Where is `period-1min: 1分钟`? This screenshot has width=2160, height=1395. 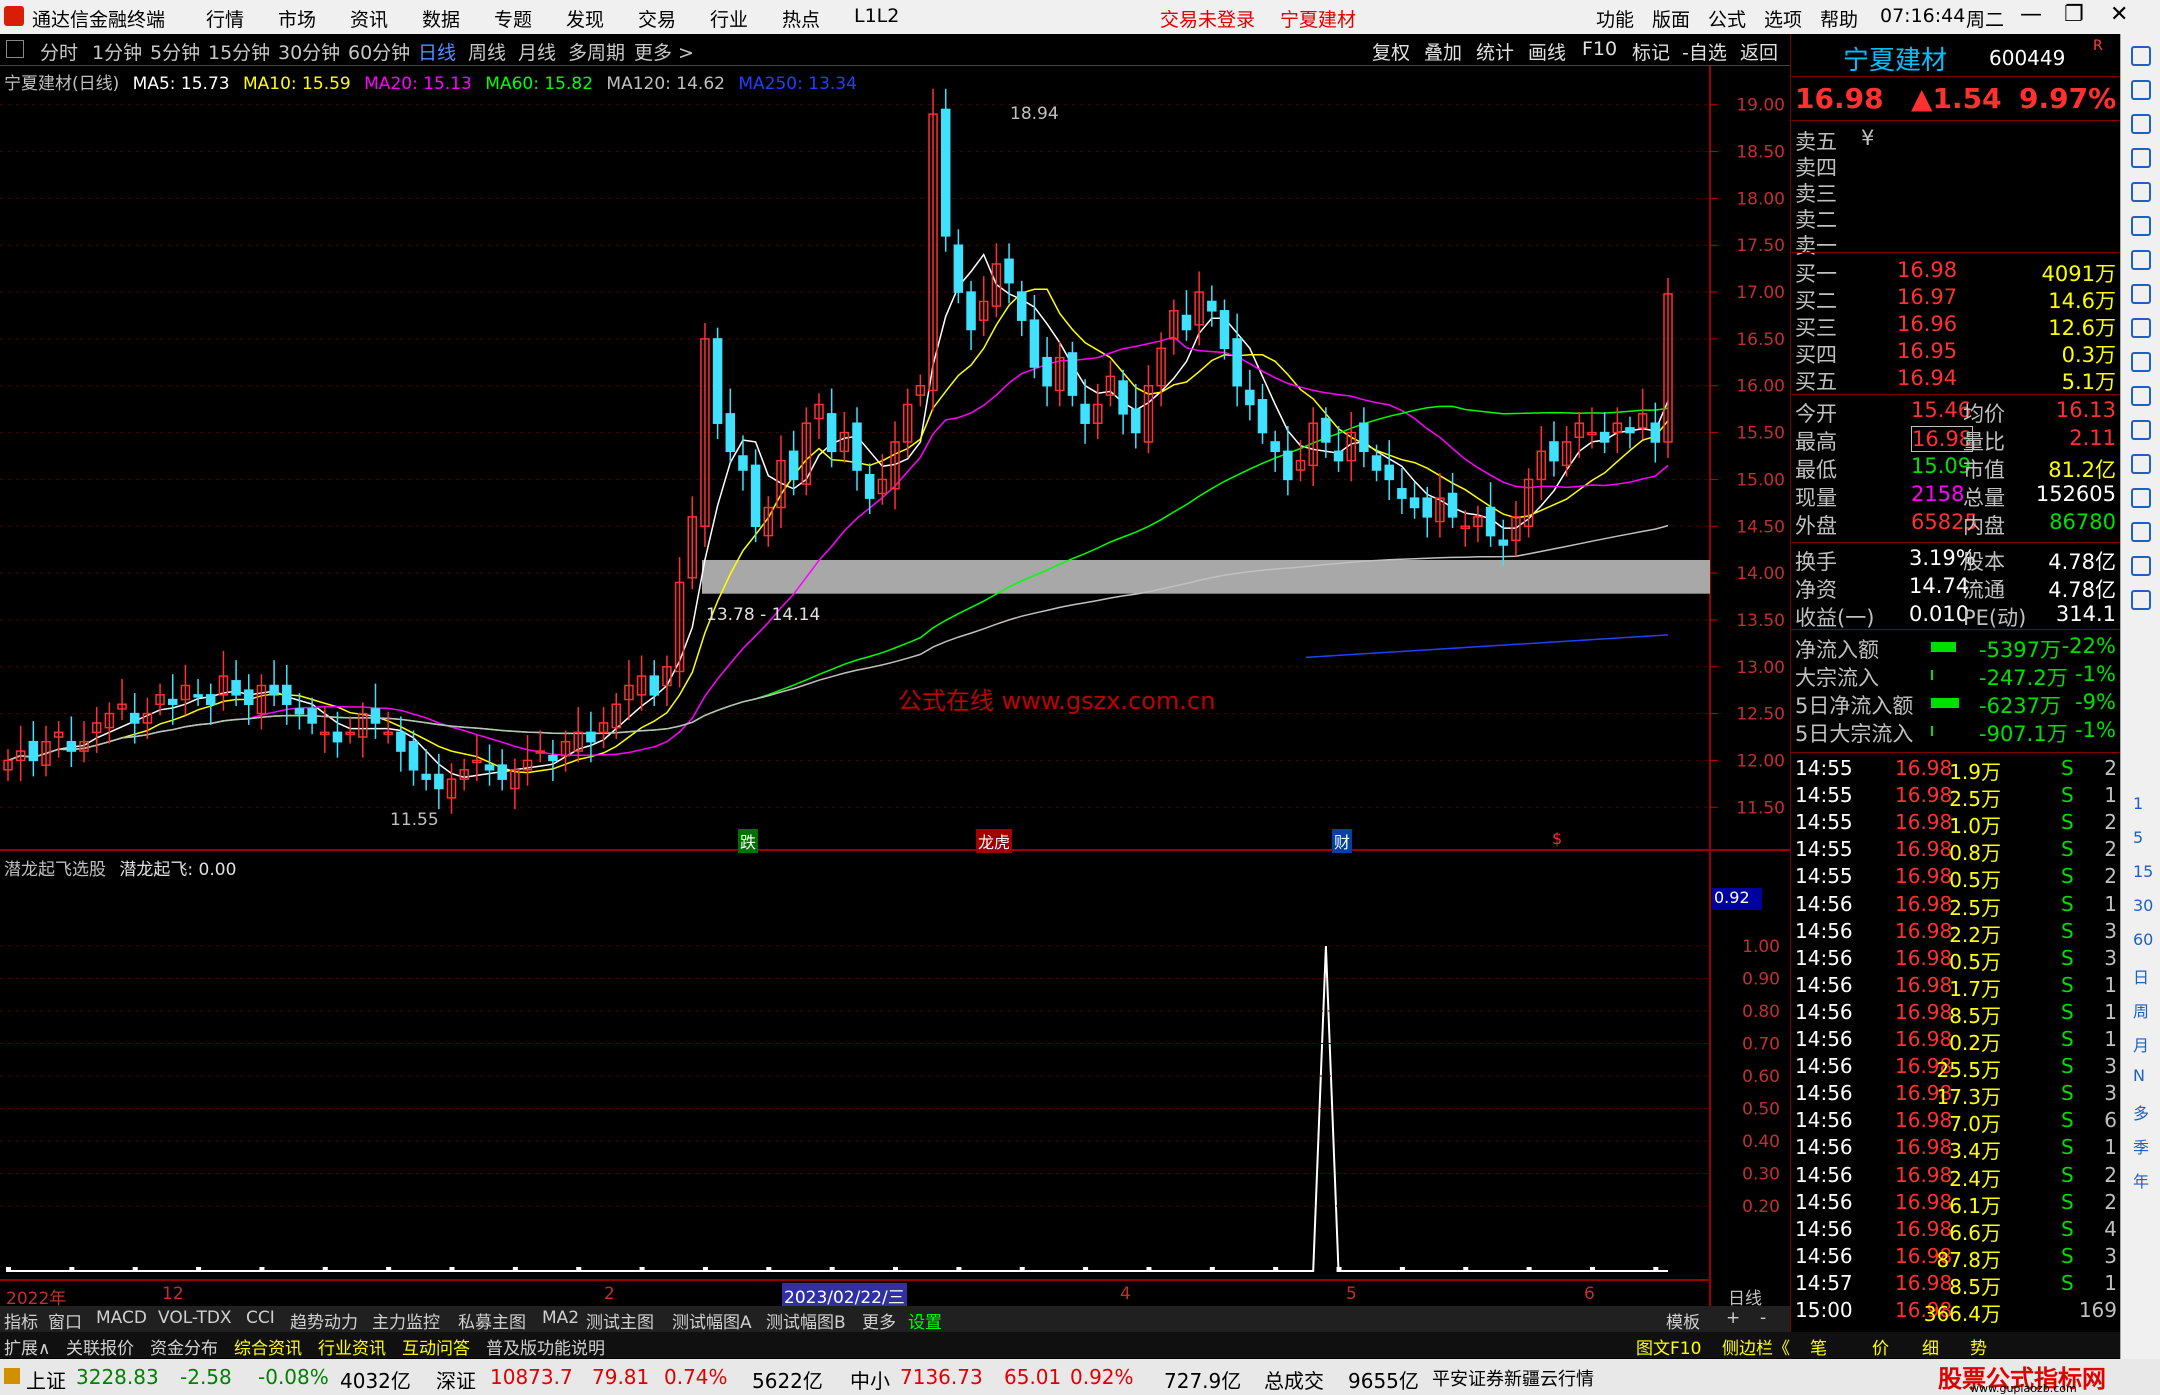 period-1min: 1分钟 is located at coordinates (117, 51).